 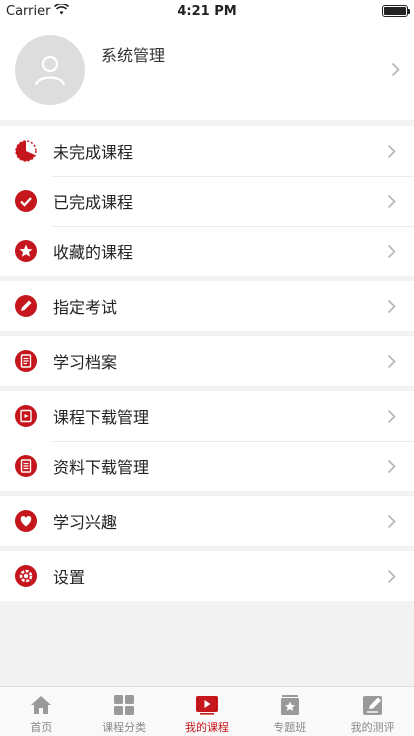 I want to click on menu-item-course-downloads: 课程下载管理, so click(x=207, y=416).